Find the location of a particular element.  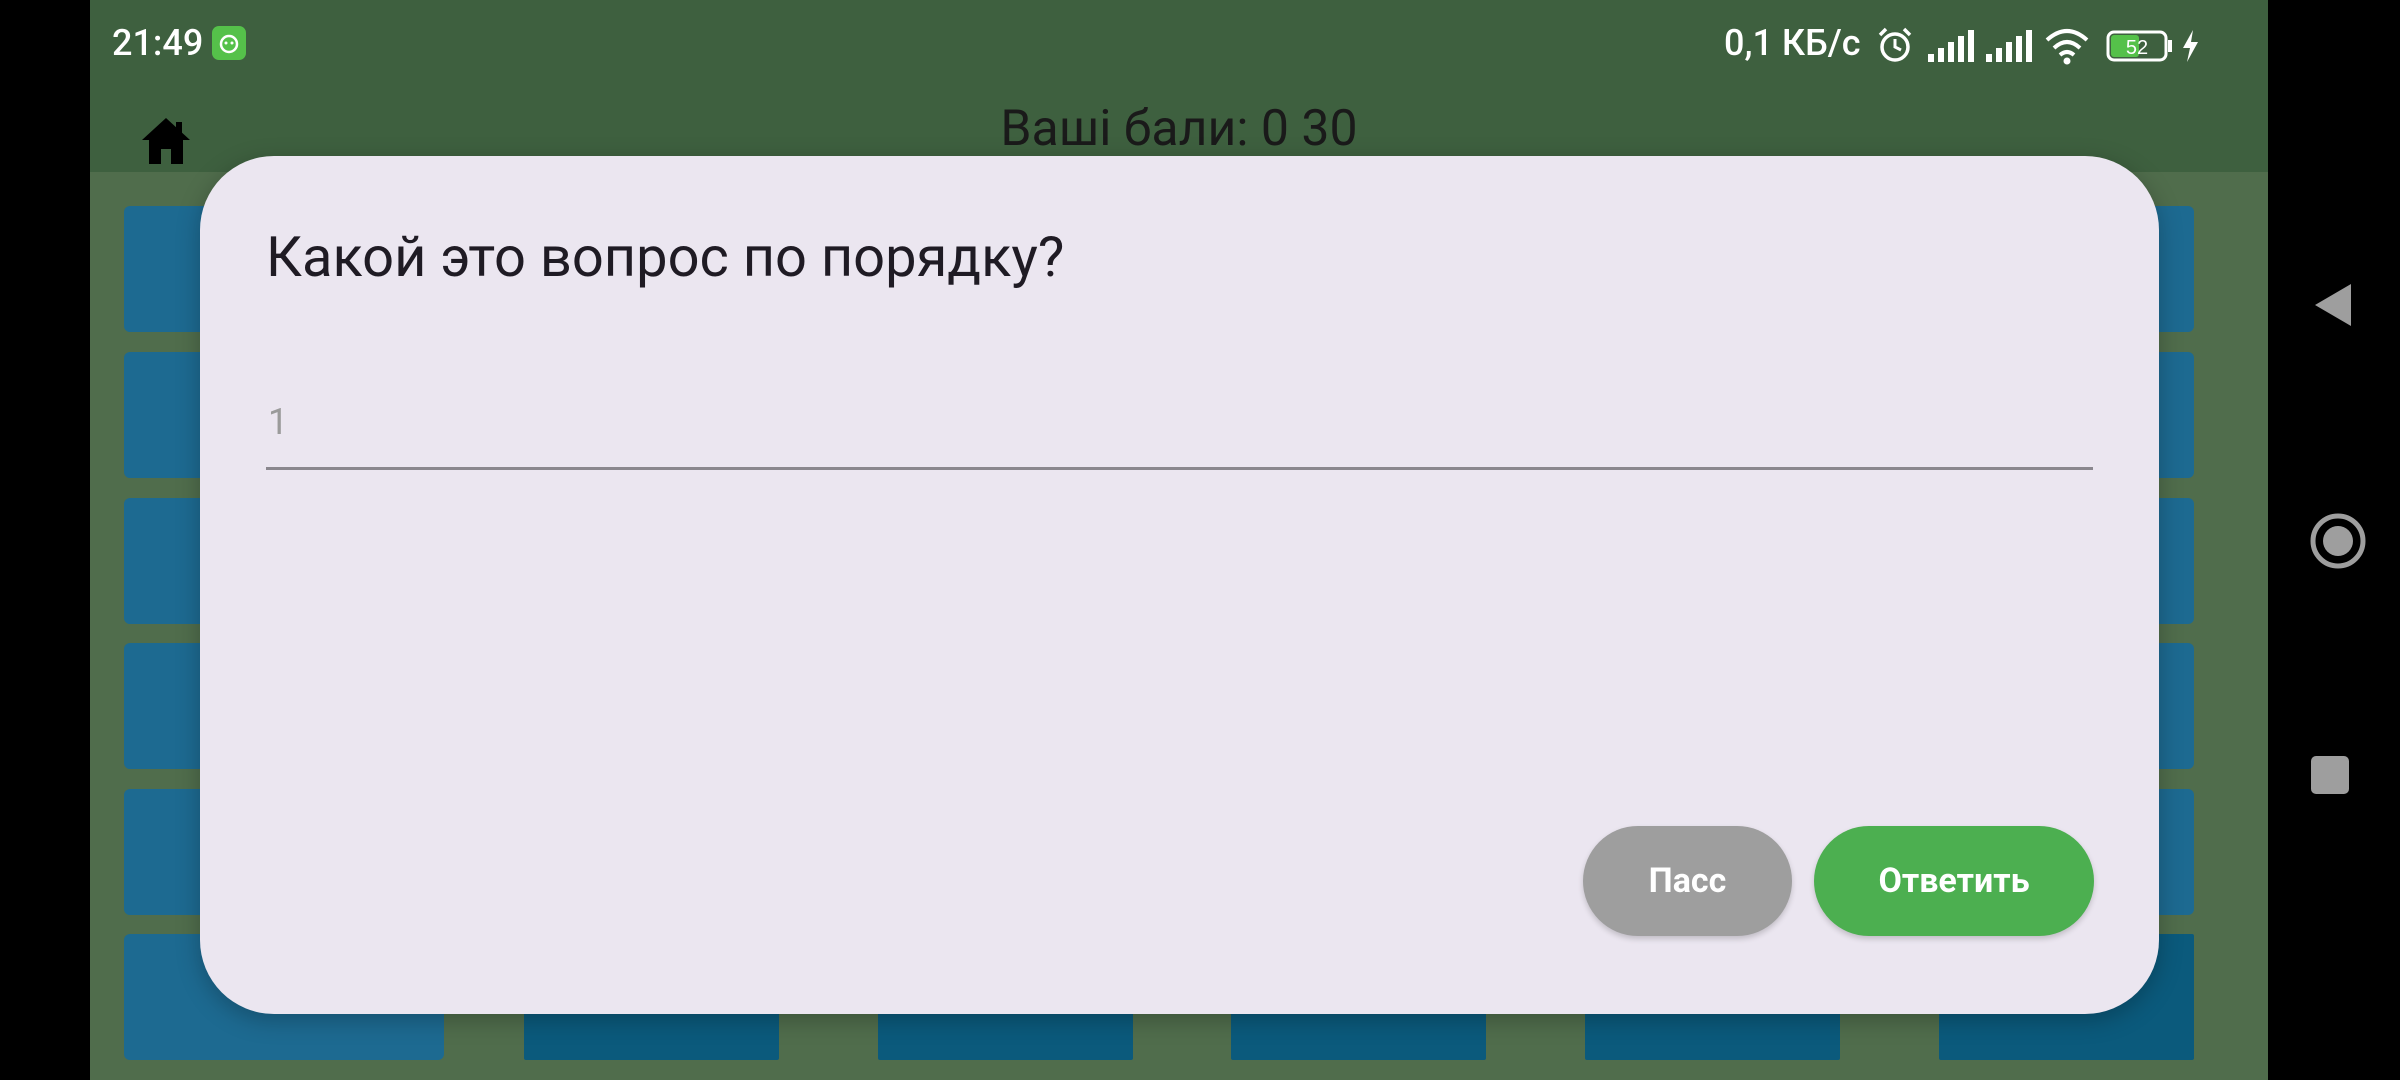

input-underline is located at coordinates (1179, 468).